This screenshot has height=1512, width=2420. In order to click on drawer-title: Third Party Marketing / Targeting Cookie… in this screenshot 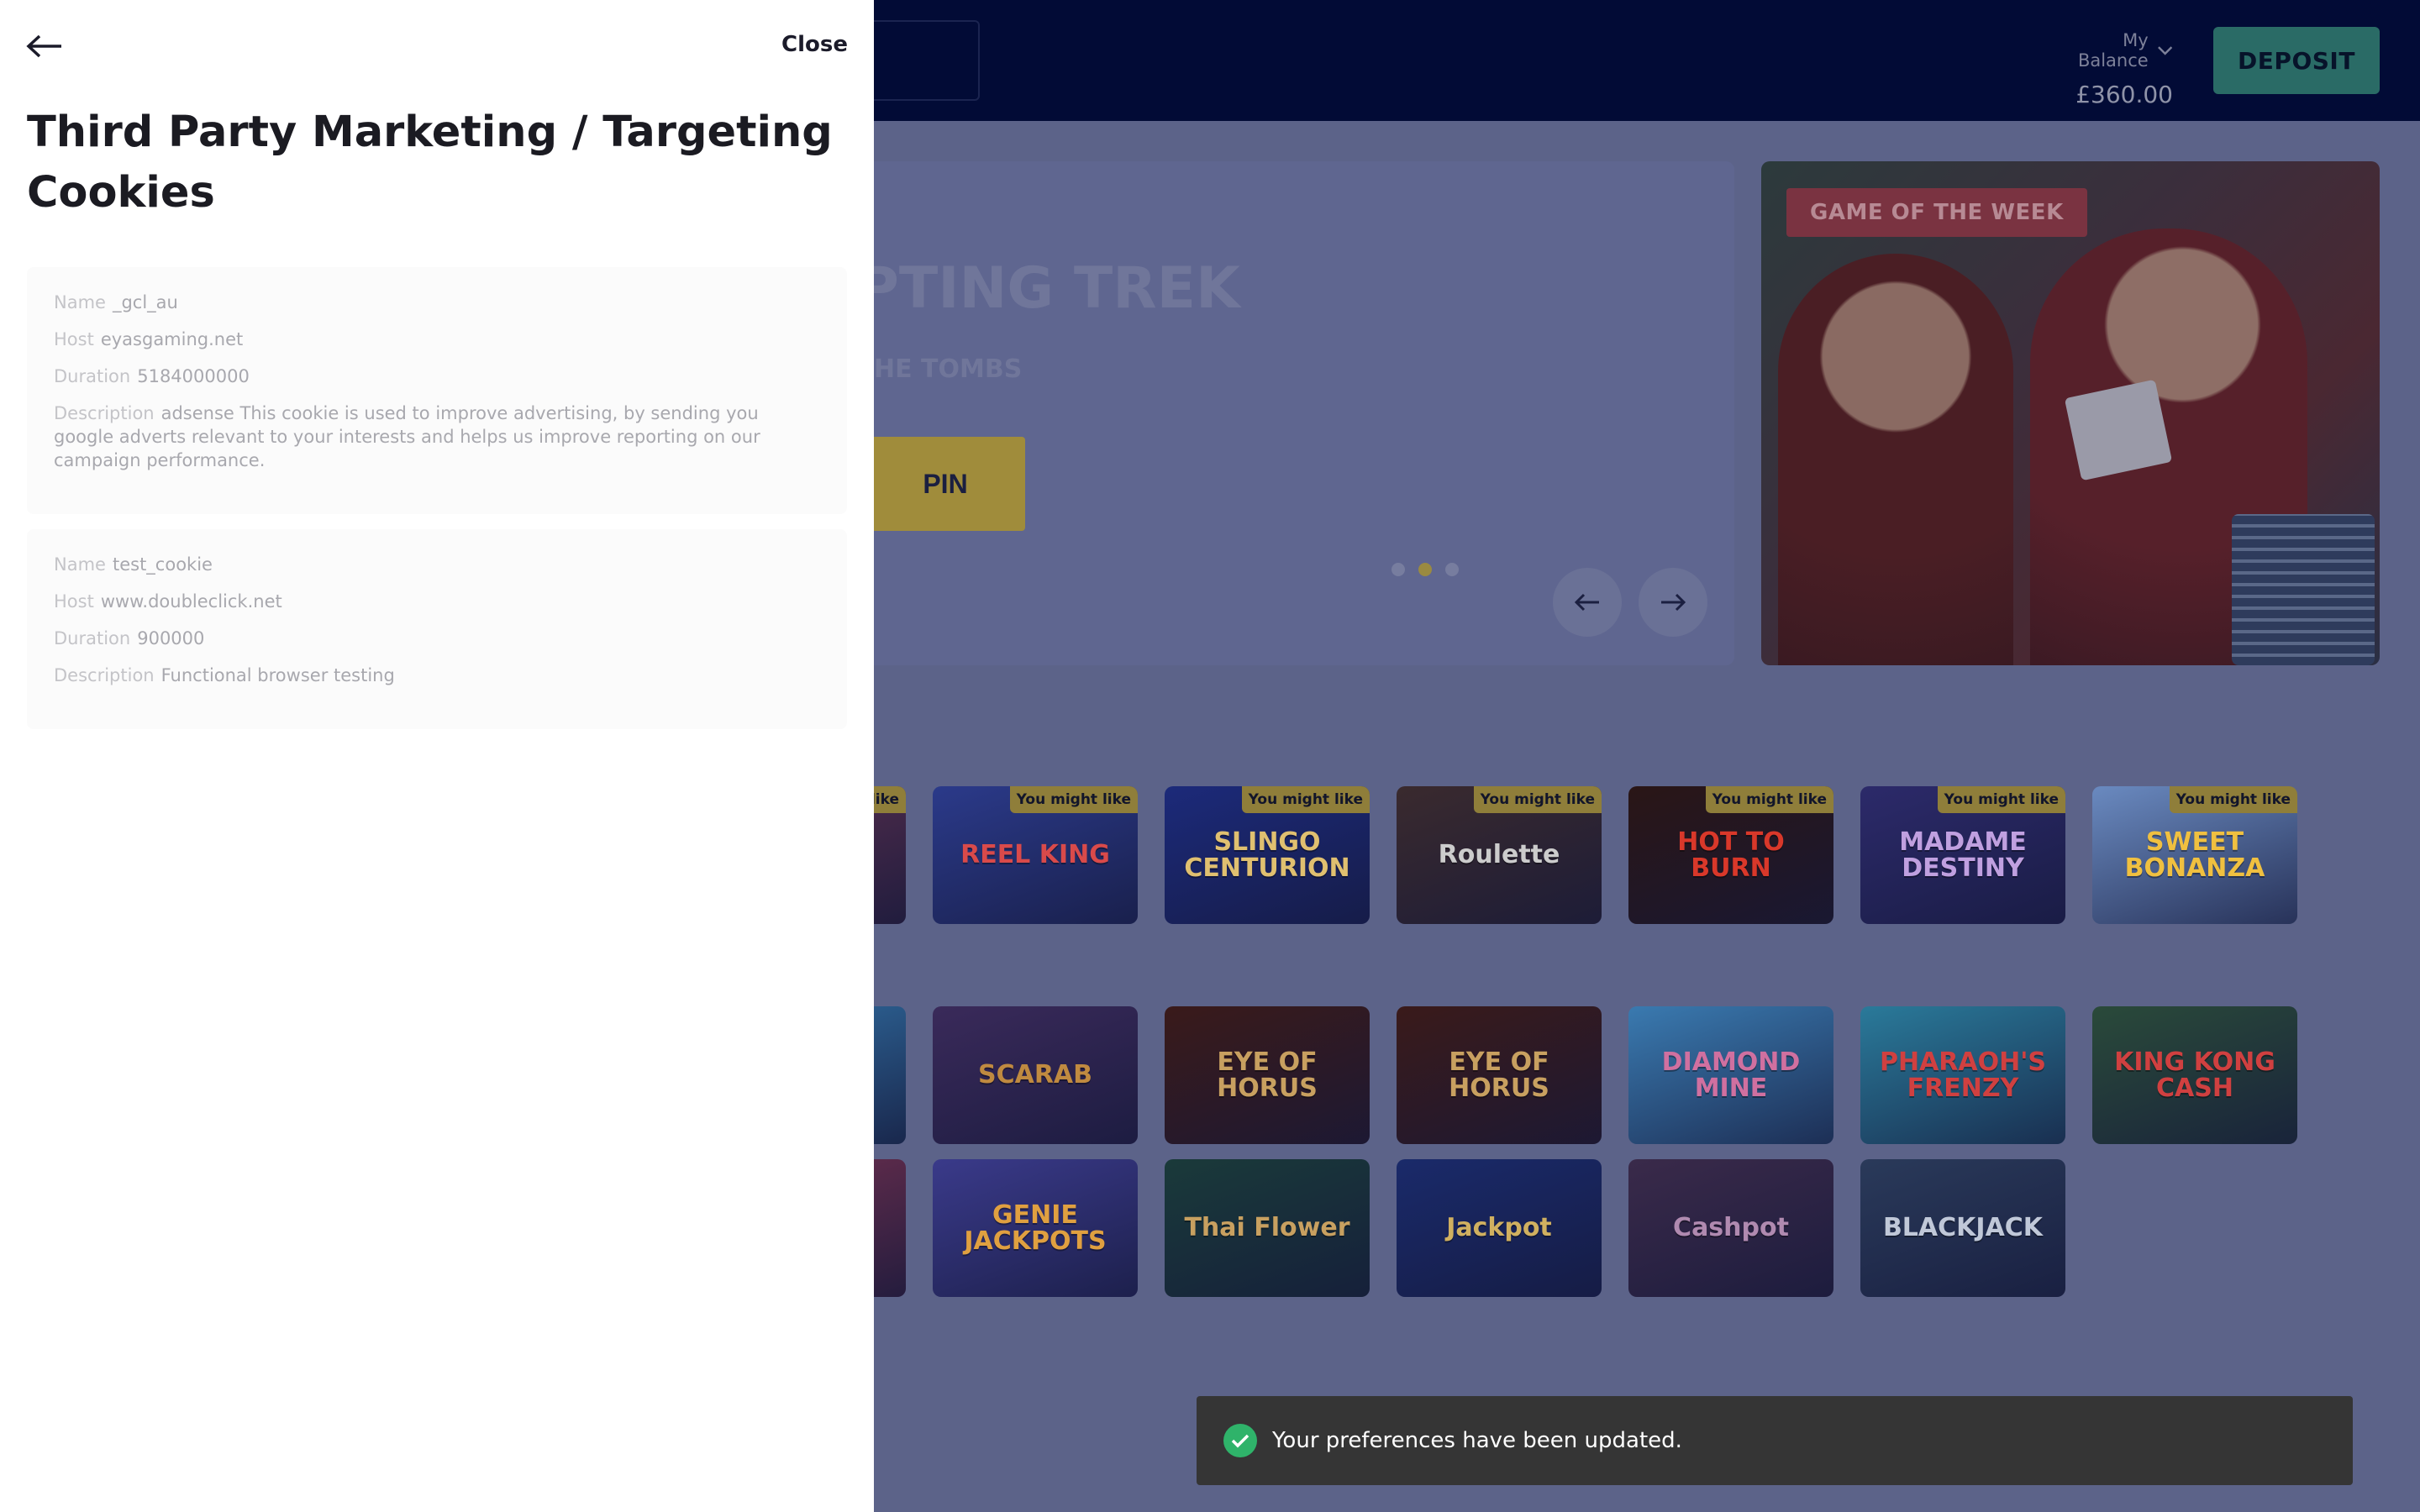, I will do `click(430, 163)`.